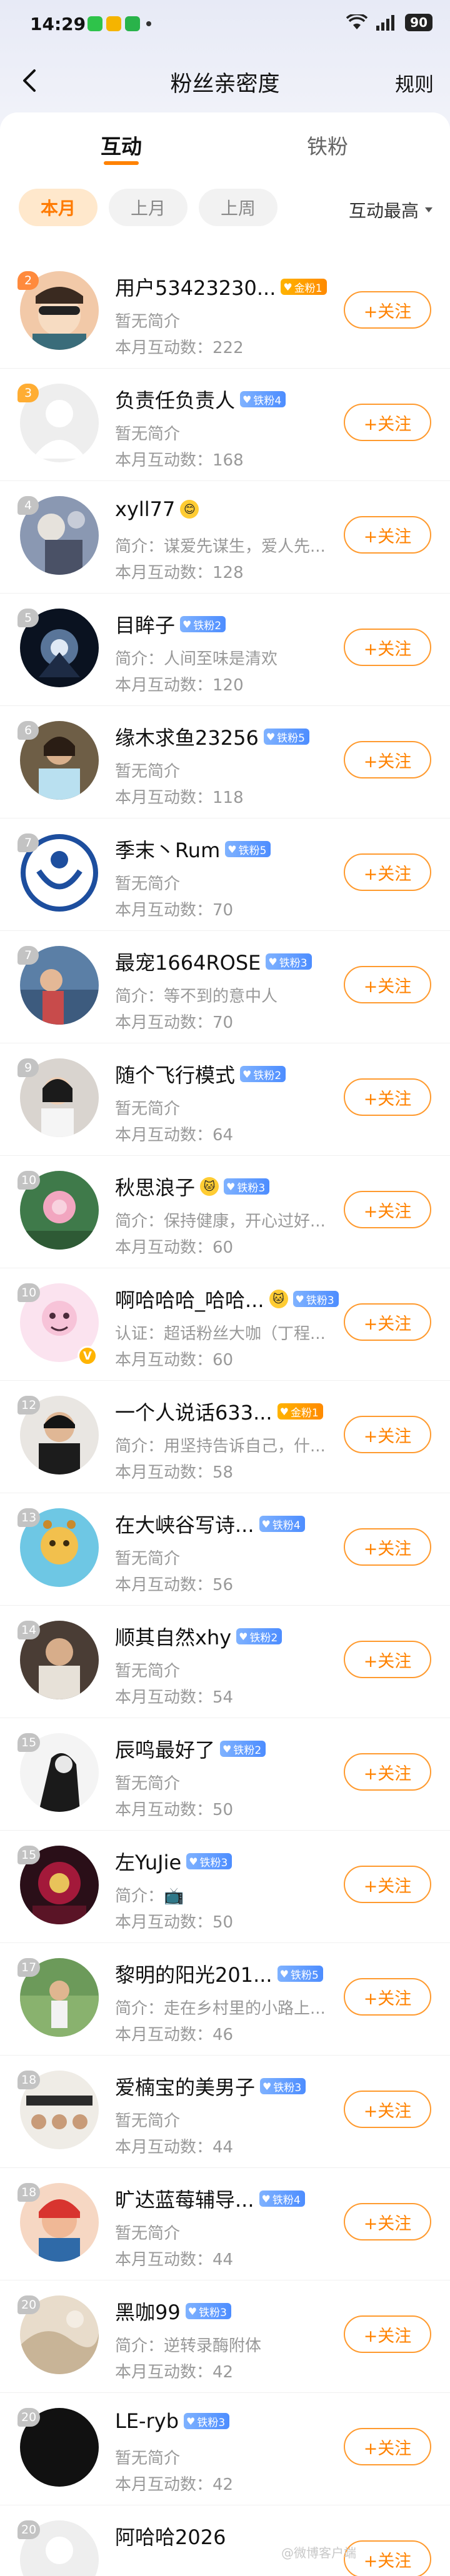 The width and height of the screenshot is (450, 2576). Describe the element at coordinates (225, 762) in the screenshot. I see `fan-row: 6 缘木求鱼23256 ♥ 铁粉5 暂无简介 本月互动数：118 +关注` at that location.